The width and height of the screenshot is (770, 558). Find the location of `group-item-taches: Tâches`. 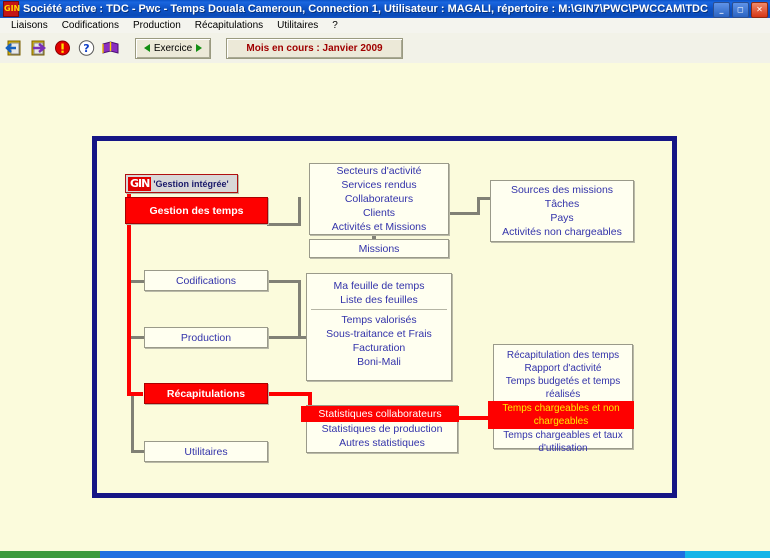

group-item-taches: Tâches is located at coordinates (562, 204).